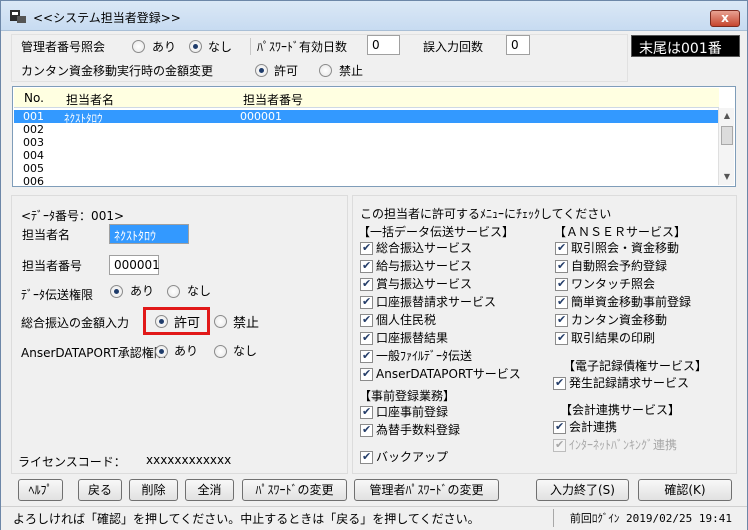 Image resolution: width=748 pixels, height=530 pixels. What do you see at coordinates (650, 518) in the screenshot?
I see `last-login-status: 前回ﾛｸﾞｲﾝ 2019/02/25 19:41` at bounding box center [650, 518].